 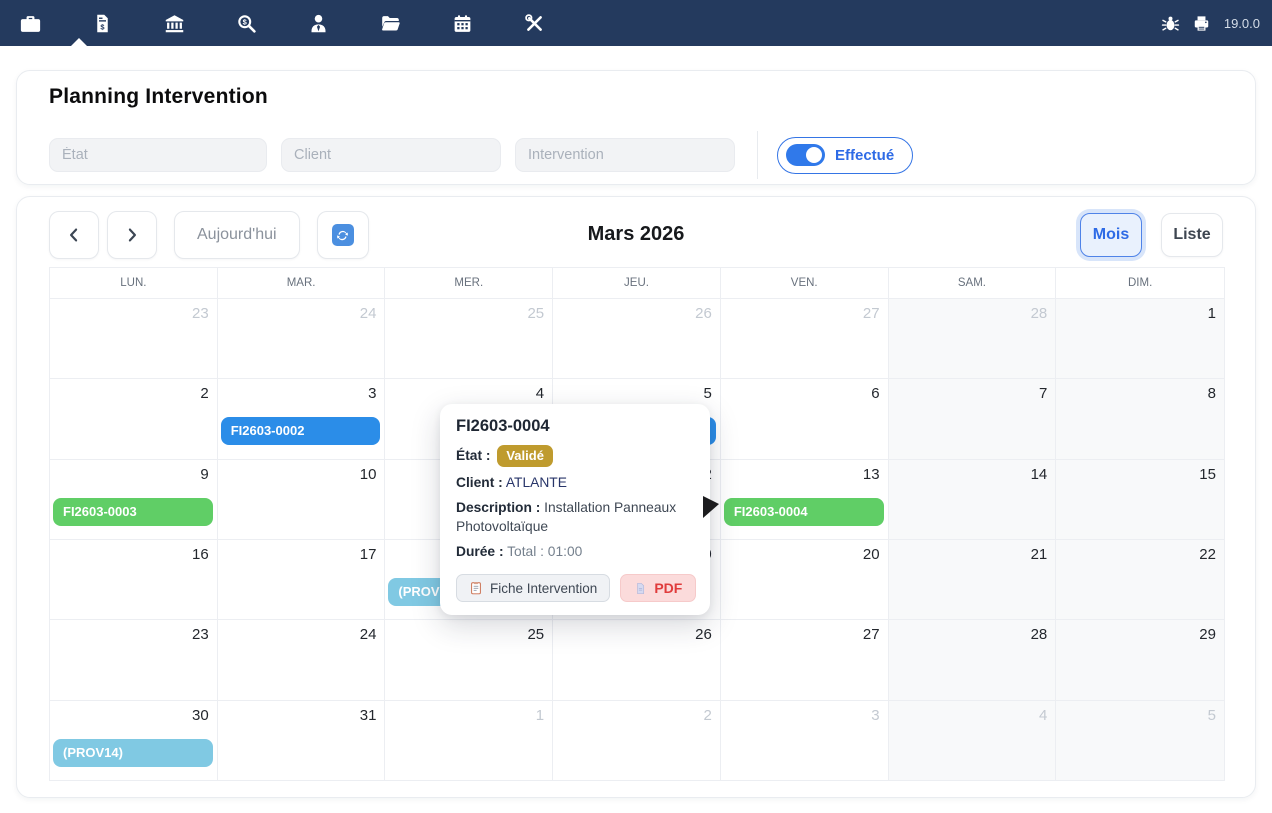 I want to click on day-number: 1, so click(x=540, y=715).